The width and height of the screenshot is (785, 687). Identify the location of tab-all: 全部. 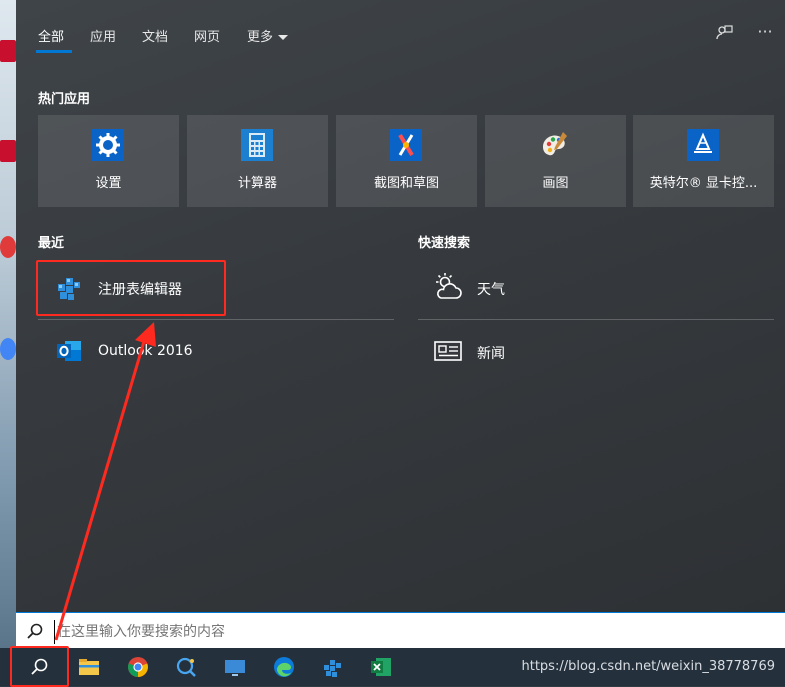
(51, 35).